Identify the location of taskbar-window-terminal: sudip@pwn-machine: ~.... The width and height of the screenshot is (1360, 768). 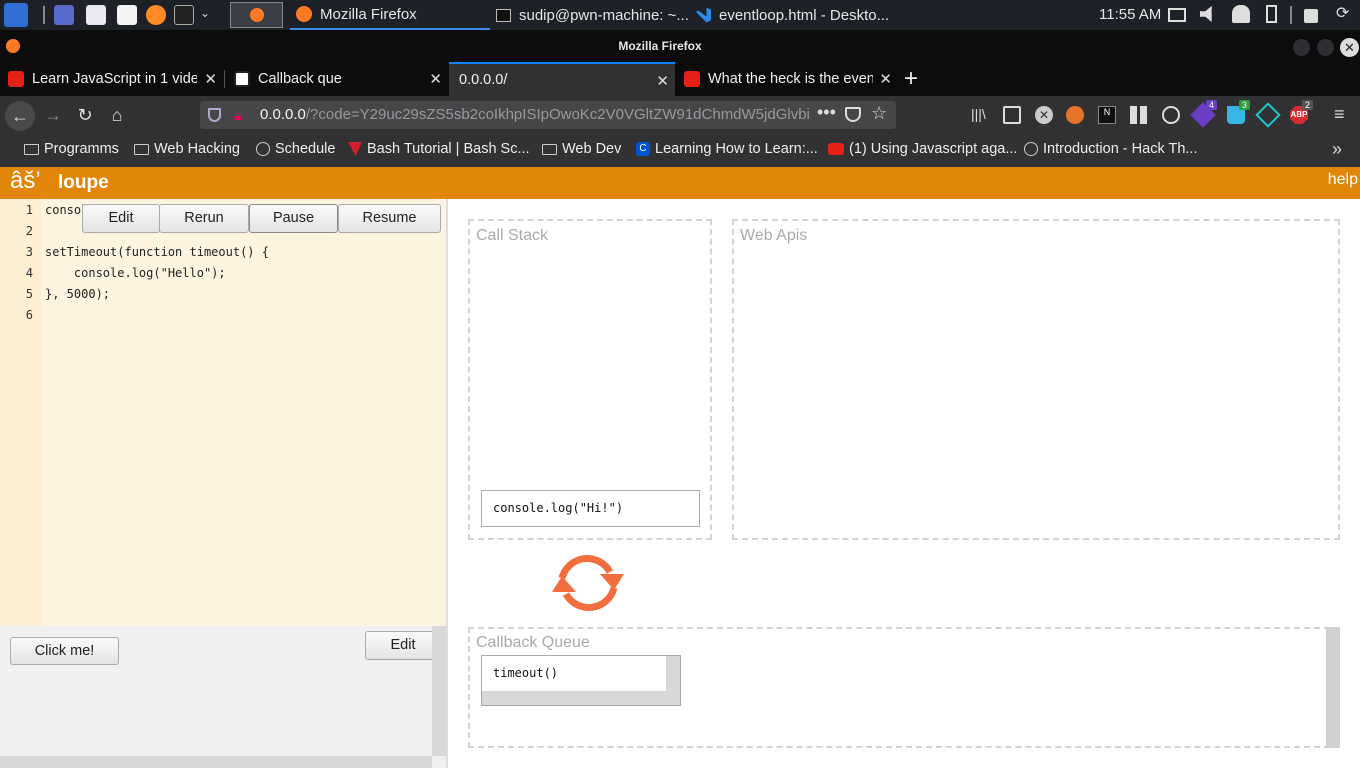
(590, 15).